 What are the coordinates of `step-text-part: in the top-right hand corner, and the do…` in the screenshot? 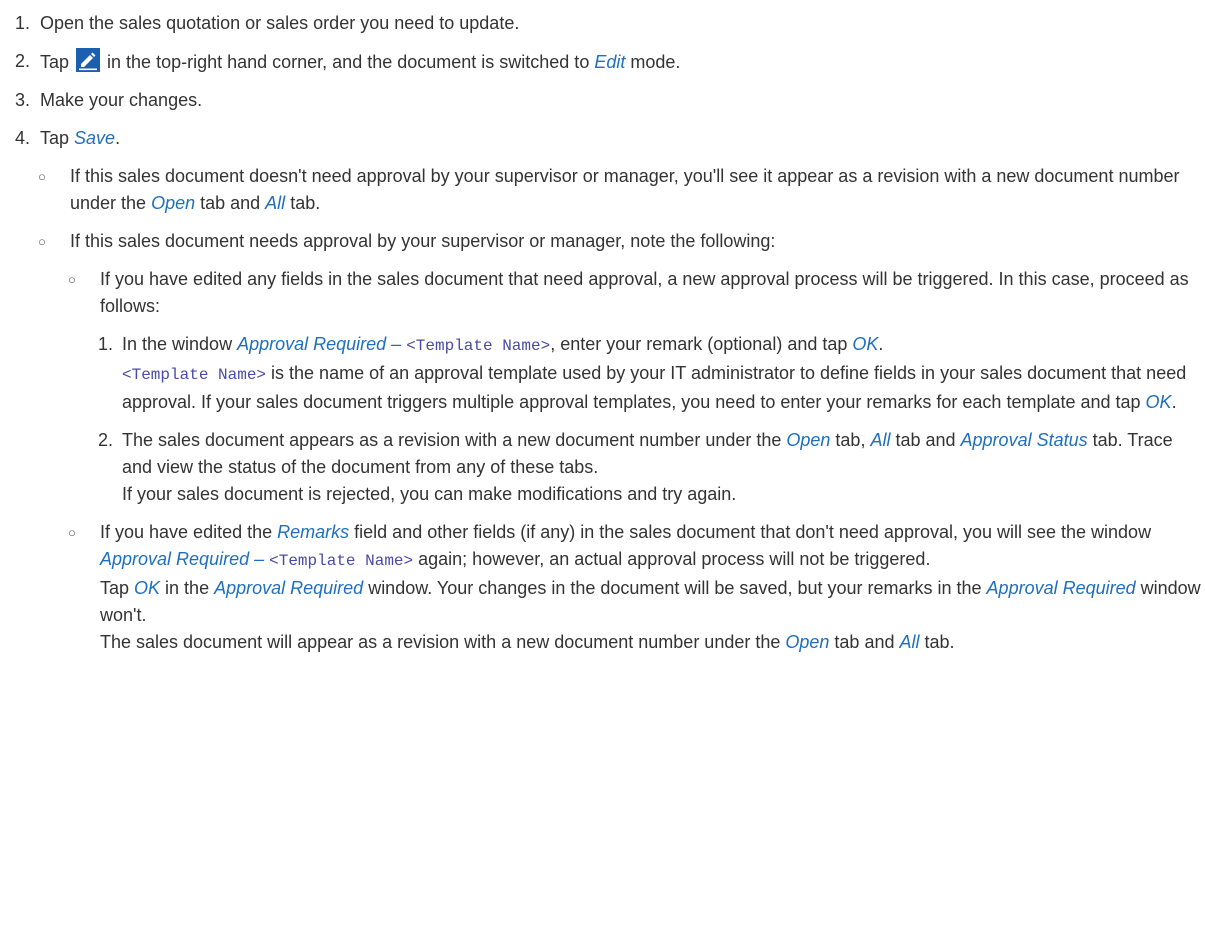 It's located at (348, 62).